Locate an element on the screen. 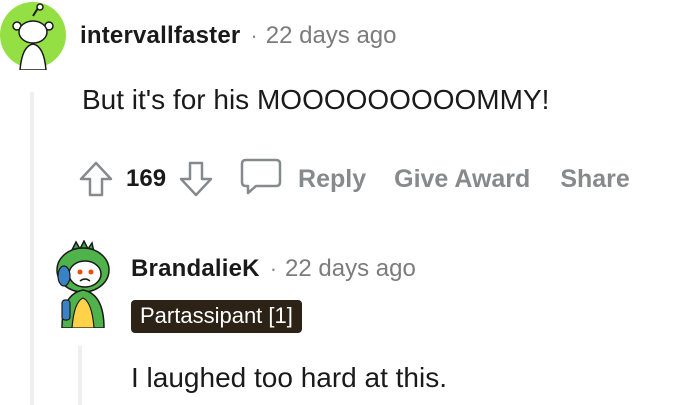  thread-line-nested is located at coordinates (80, 375).